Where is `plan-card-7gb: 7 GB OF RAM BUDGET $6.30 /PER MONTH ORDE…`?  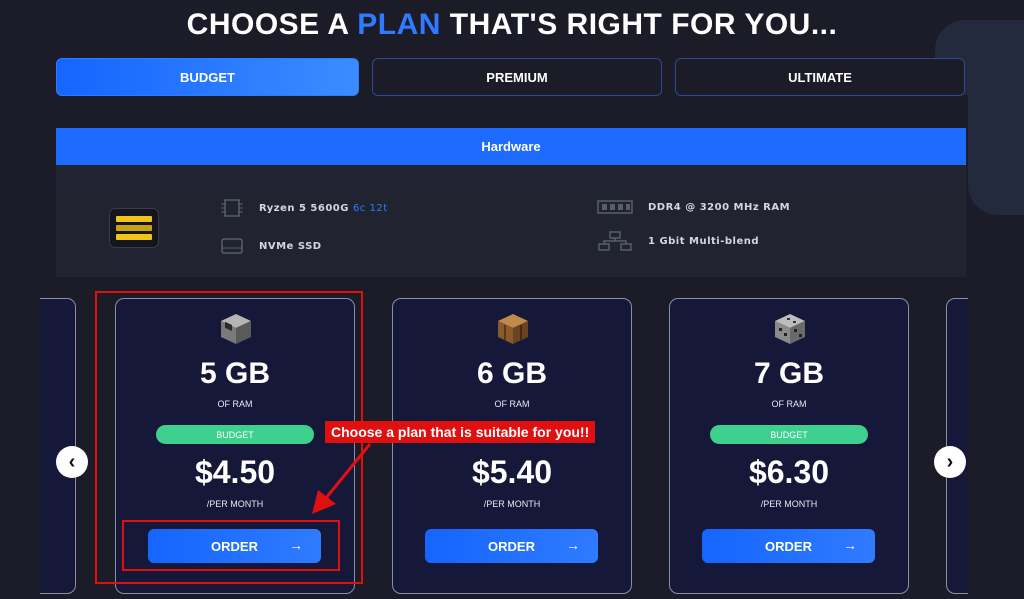 plan-card-7gb: 7 GB OF RAM BUDGET $6.30 /PER MONTH ORDE… is located at coordinates (789, 446).